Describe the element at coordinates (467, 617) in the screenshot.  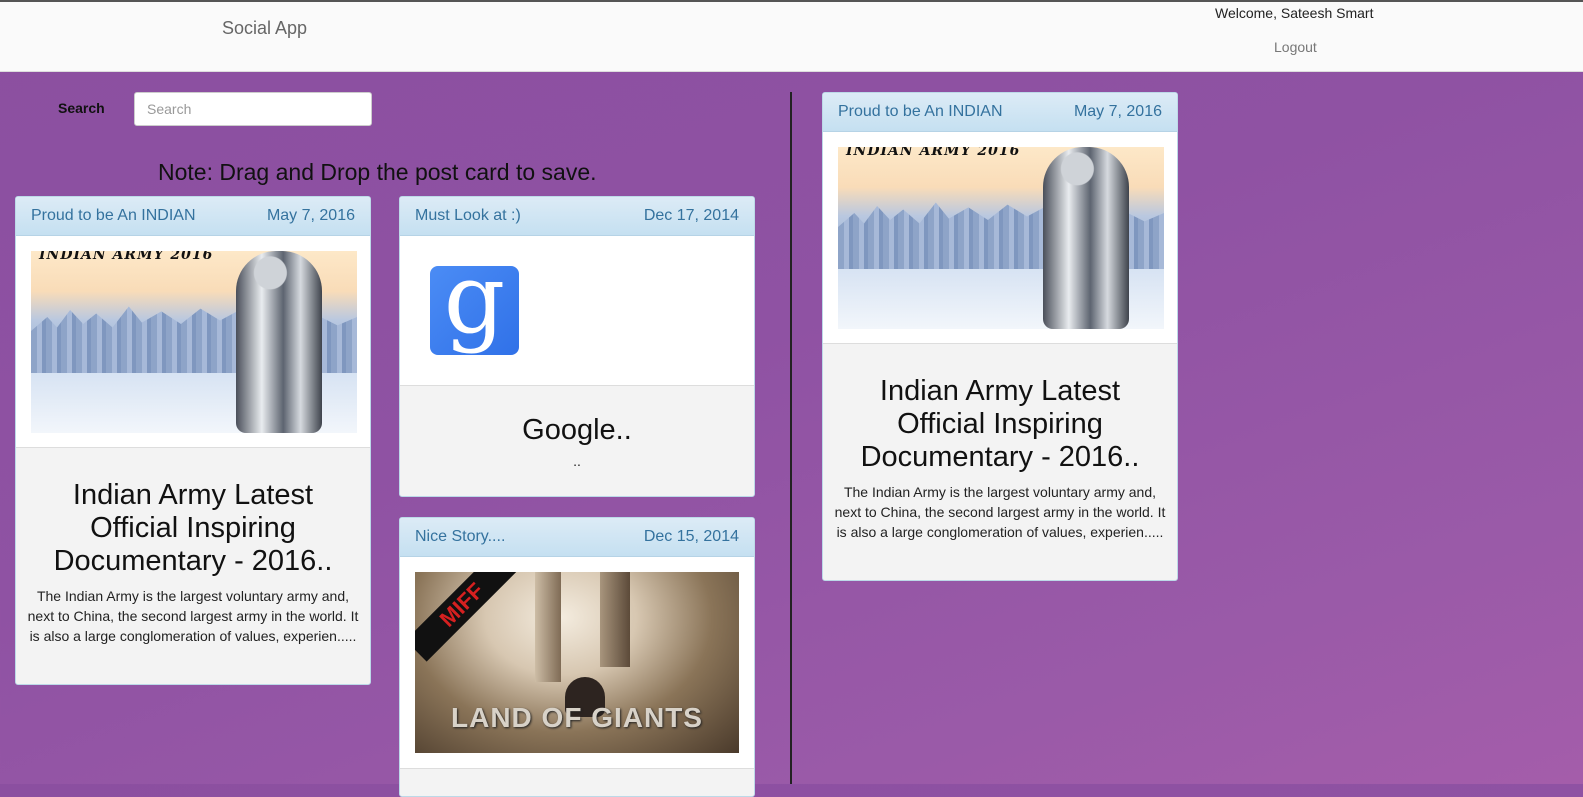
I see `image-badge: MIFF` at that location.